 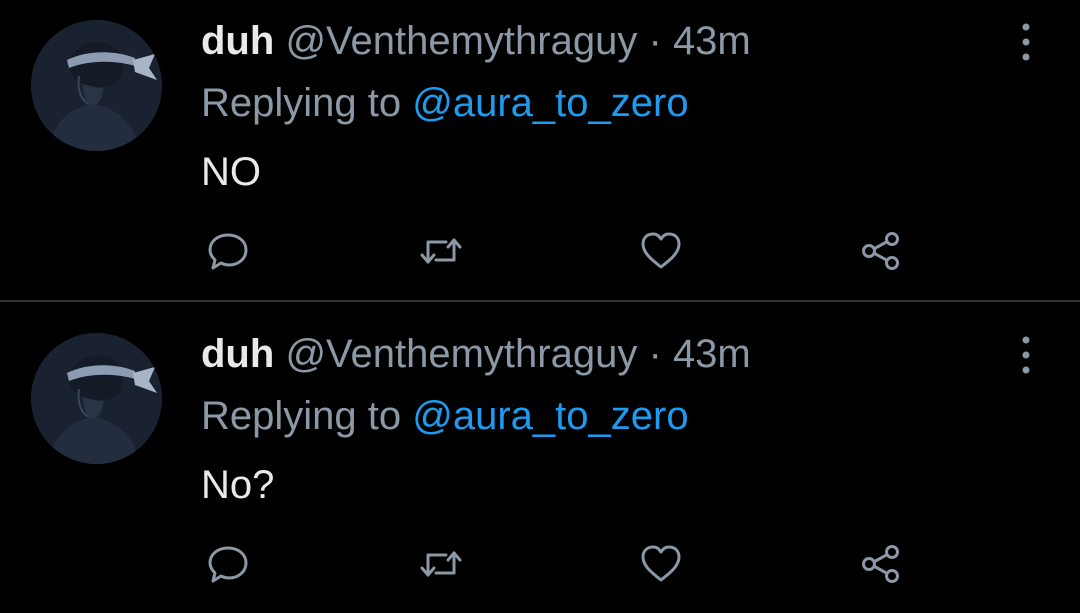 What do you see at coordinates (231, 172) in the screenshot?
I see `tweet-text: NO` at bounding box center [231, 172].